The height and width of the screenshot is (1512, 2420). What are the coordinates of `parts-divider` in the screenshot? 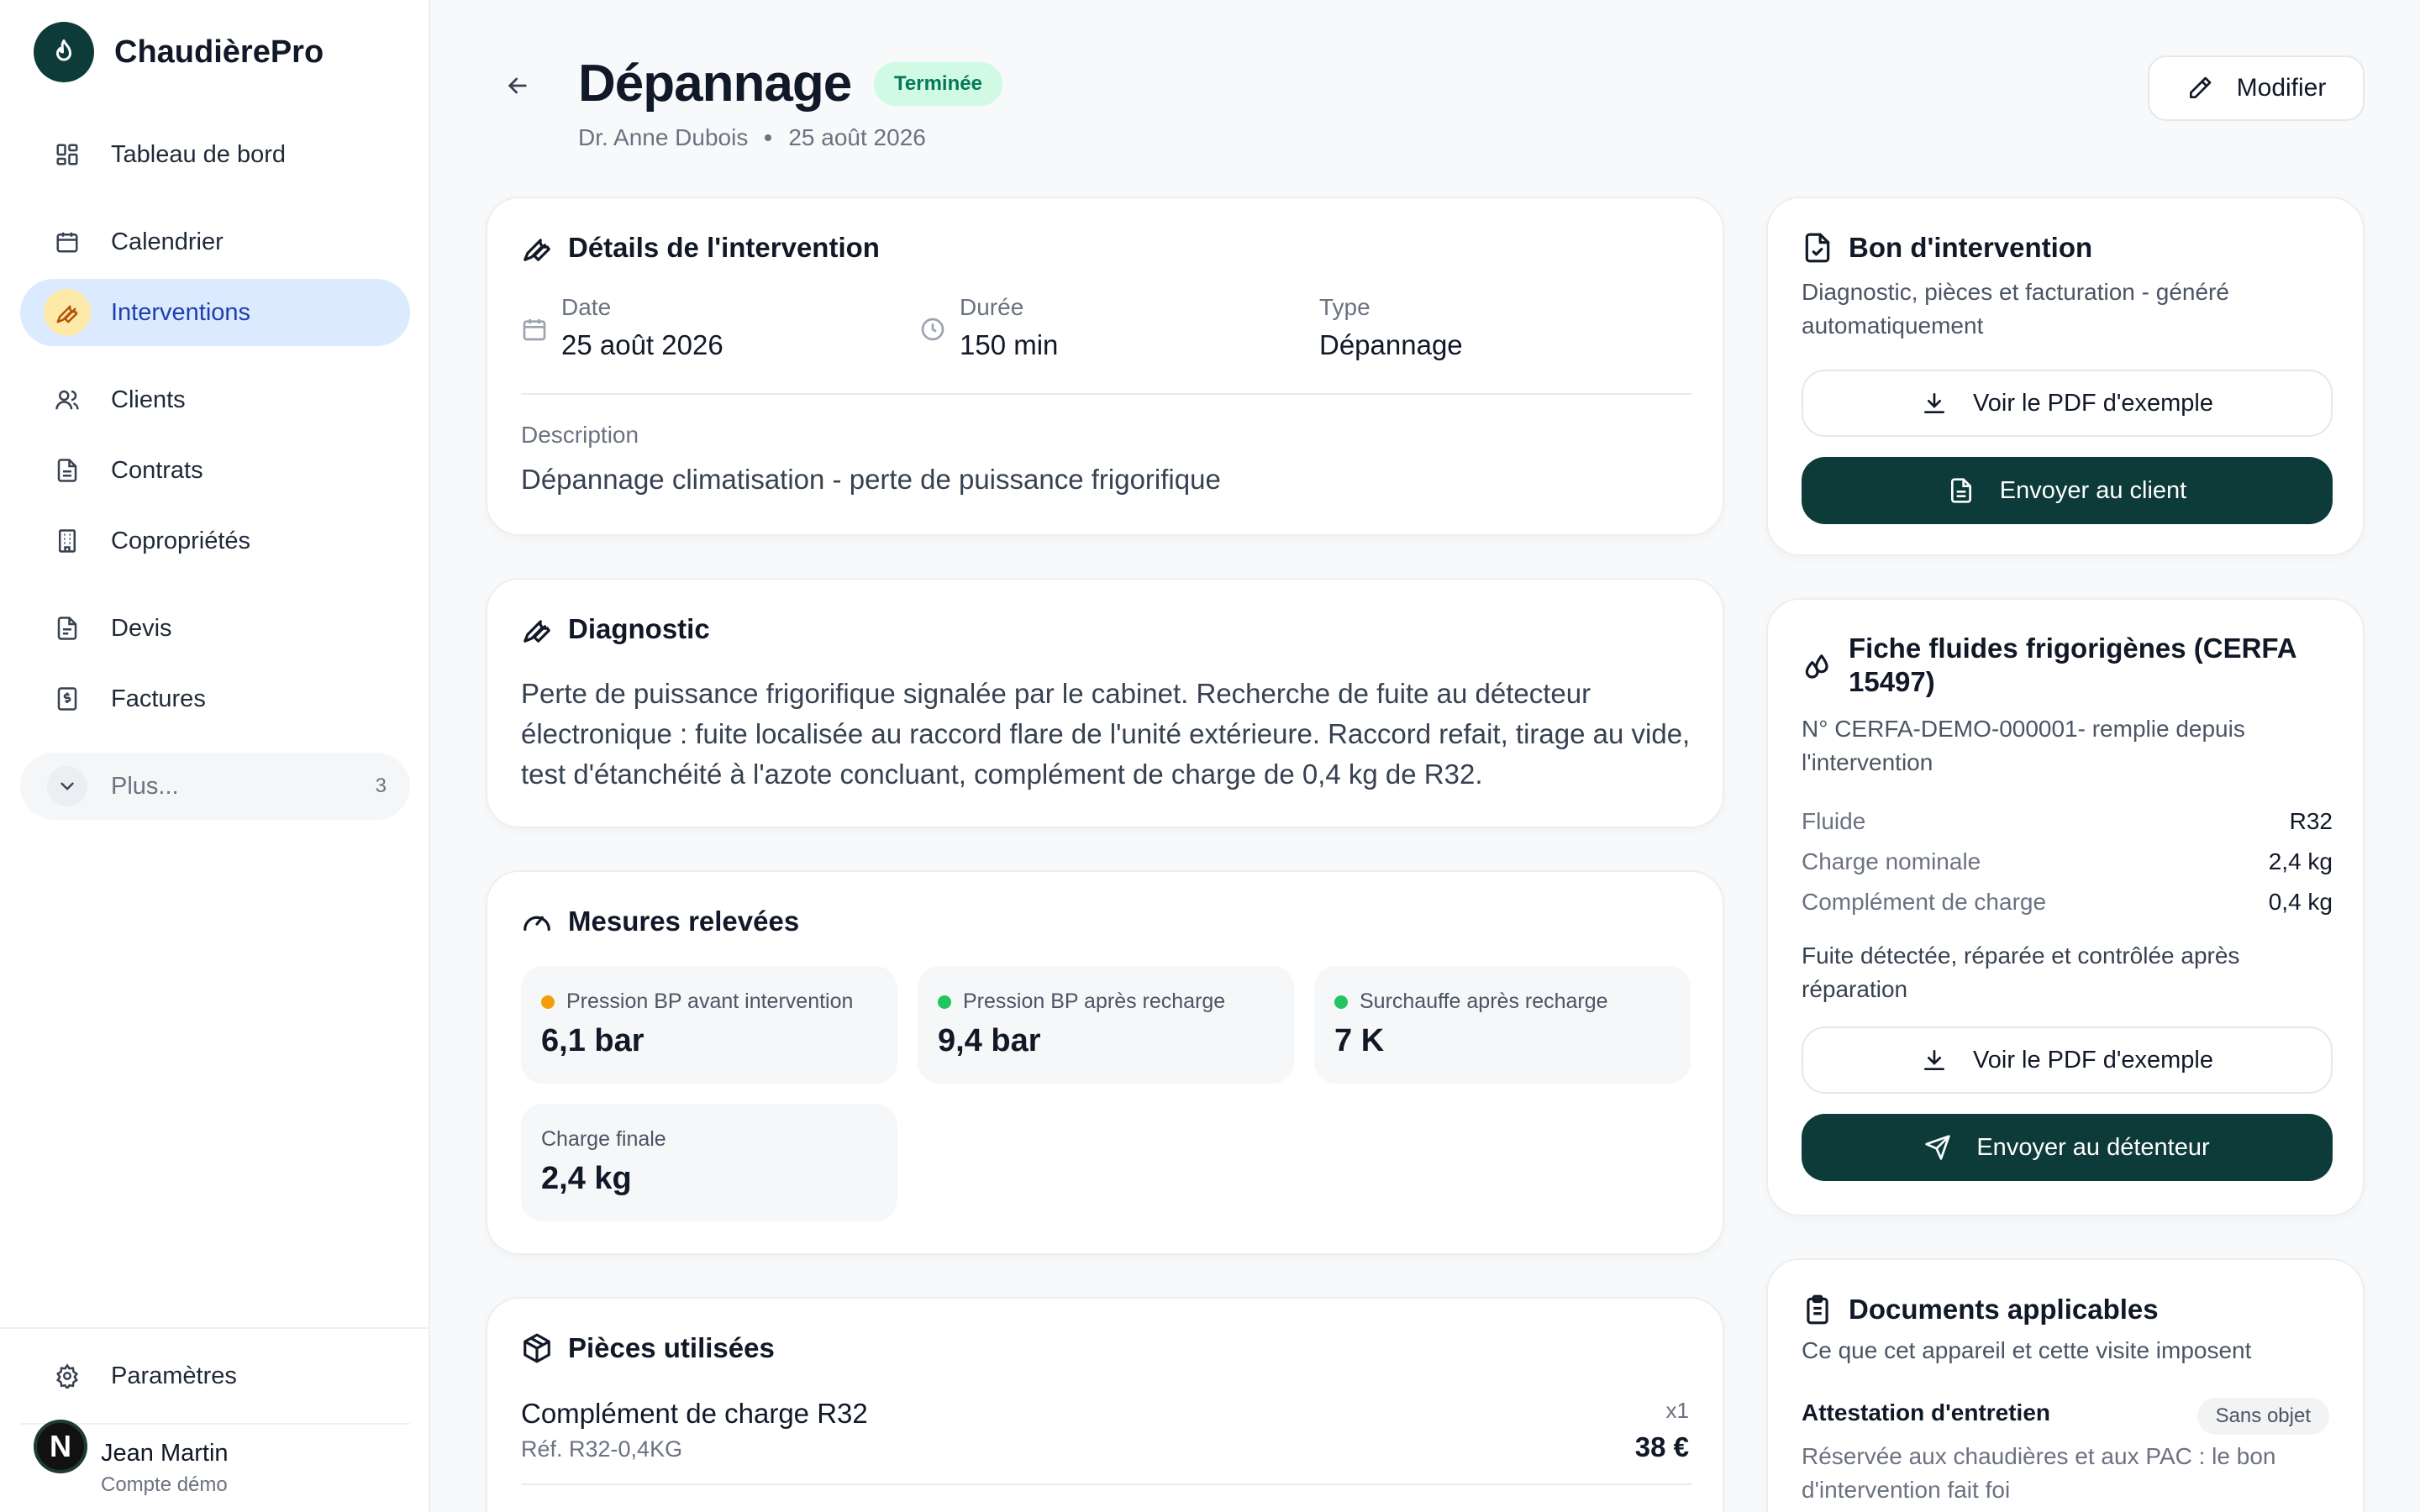 It's located at (1106, 1484).